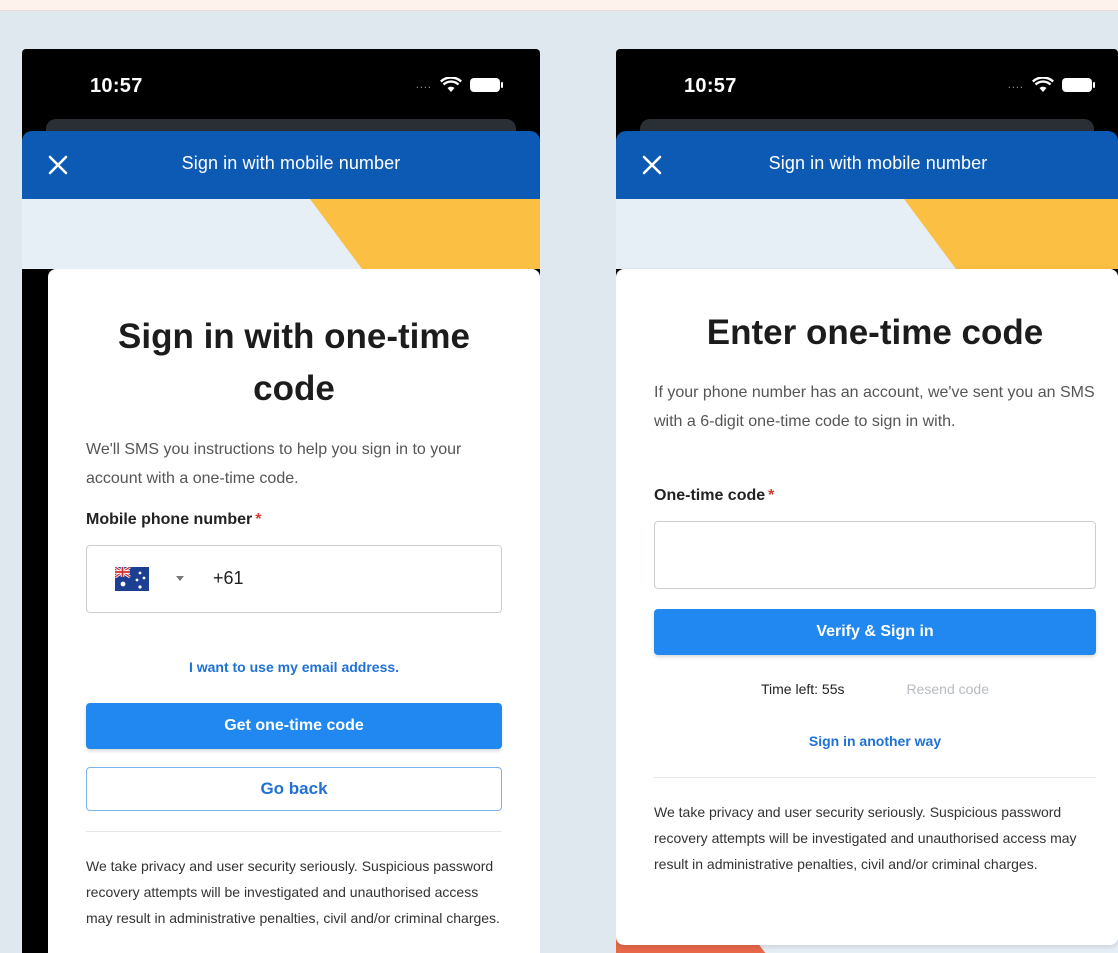  What do you see at coordinates (714, 495) in the screenshot?
I see `code-field-label: One-time code *` at bounding box center [714, 495].